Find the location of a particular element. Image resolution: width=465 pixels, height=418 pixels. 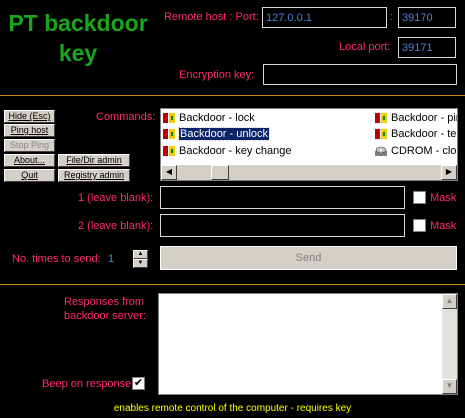

list-item: Backdoor - pin is located at coordinates (415, 118).